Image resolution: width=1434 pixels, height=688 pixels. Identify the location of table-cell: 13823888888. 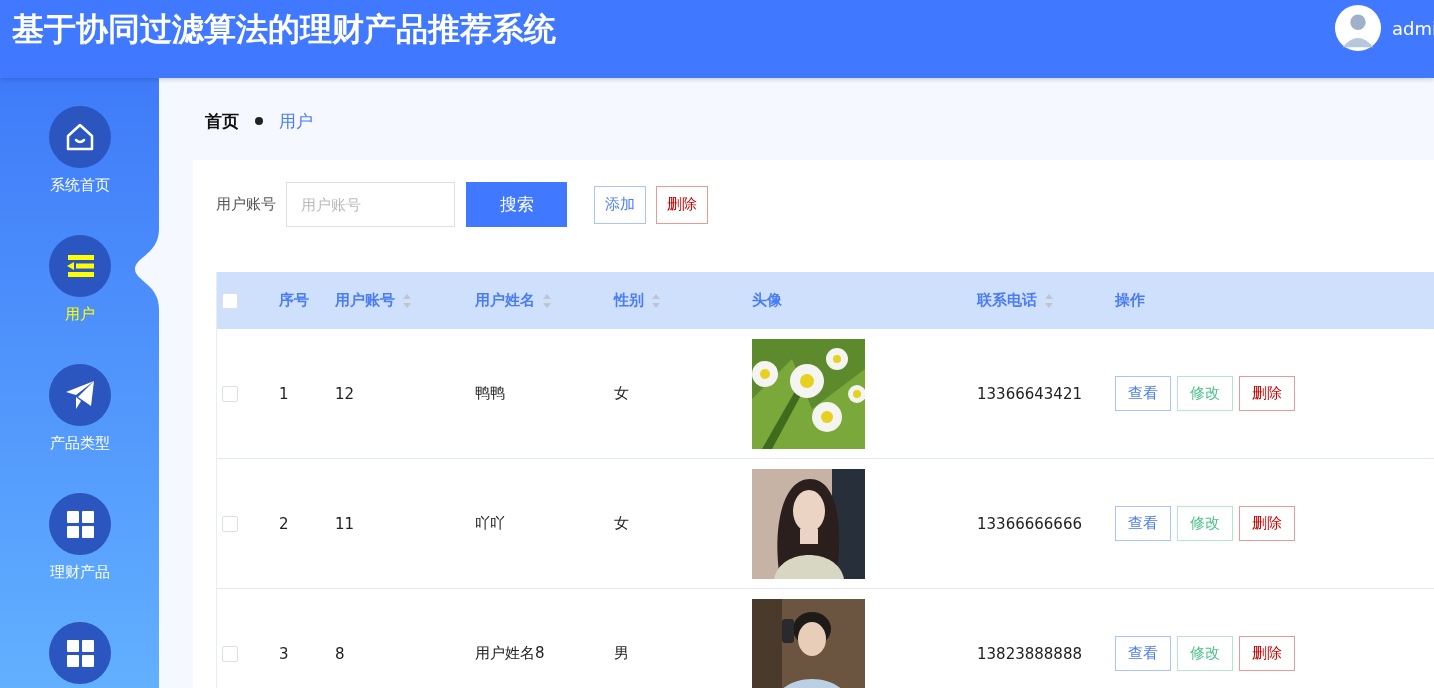
(1029, 653).